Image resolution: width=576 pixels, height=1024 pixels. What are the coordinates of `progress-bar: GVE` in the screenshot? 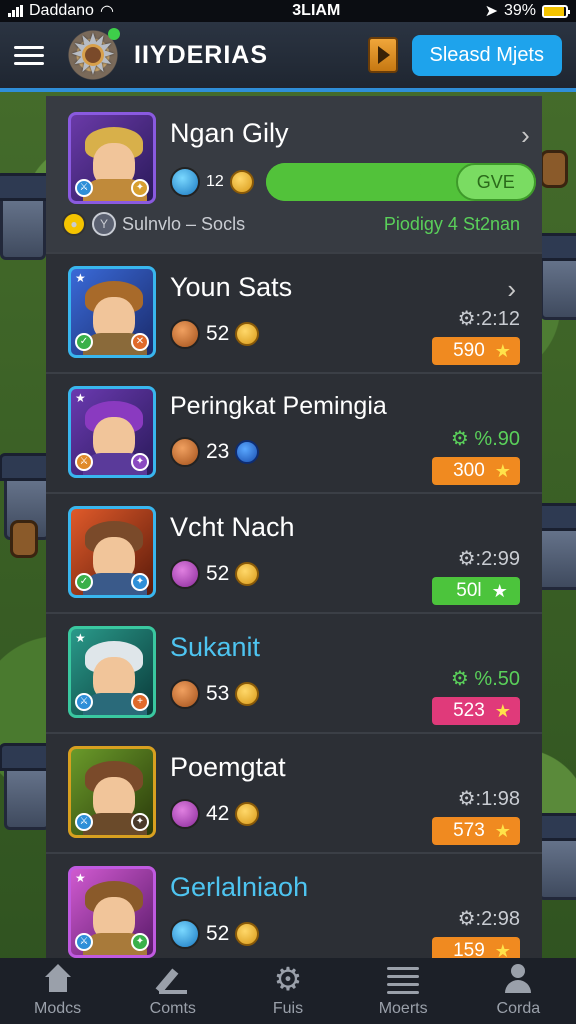 It's located at (400, 182).